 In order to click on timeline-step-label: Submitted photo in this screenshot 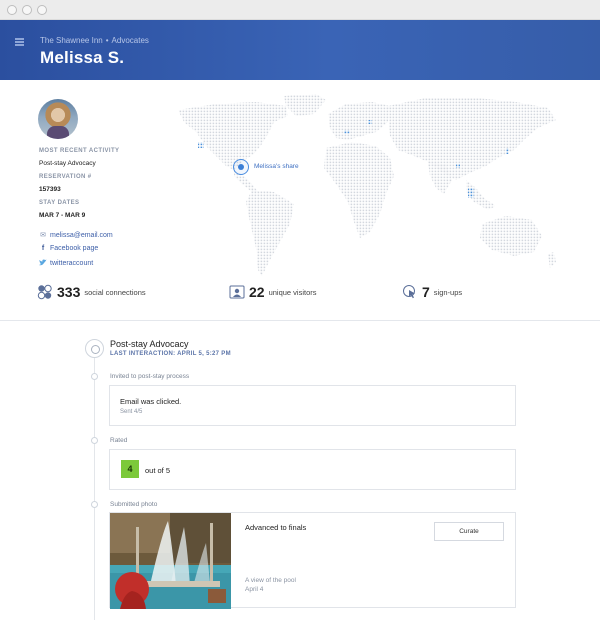, I will do `click(134, 504)`.